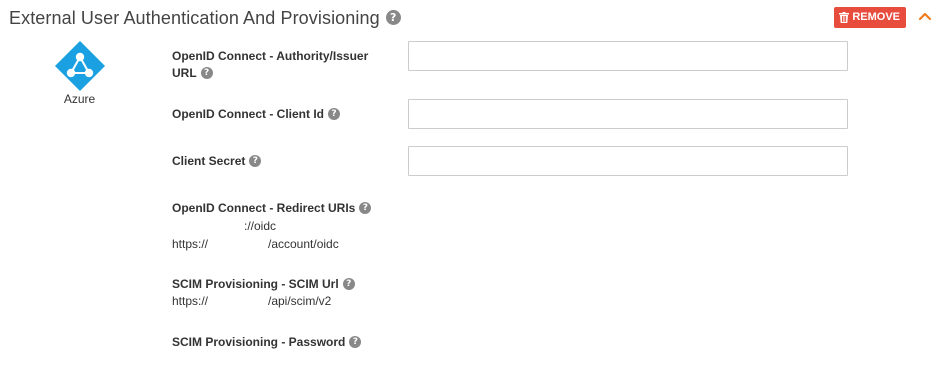 This screenshot has height=389, width=942. What do you see at coordinates (79, 66) in the screenshot?
I see `azure-logo-icon` at bounding box center [79, 66].